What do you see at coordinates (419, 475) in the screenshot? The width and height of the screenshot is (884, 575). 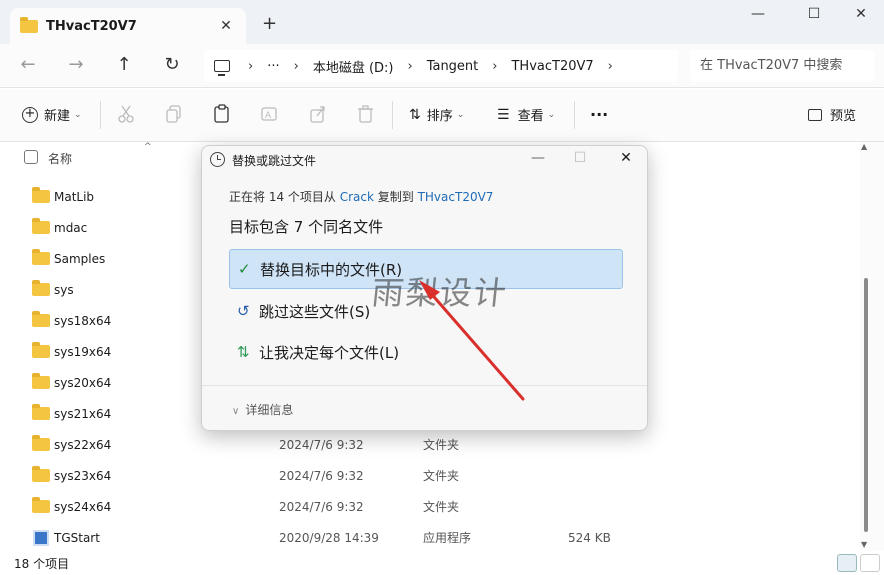 I see `list-item: sys23x64 2024/7/6 9:32 文件夹` at bounding box center [419, 475].